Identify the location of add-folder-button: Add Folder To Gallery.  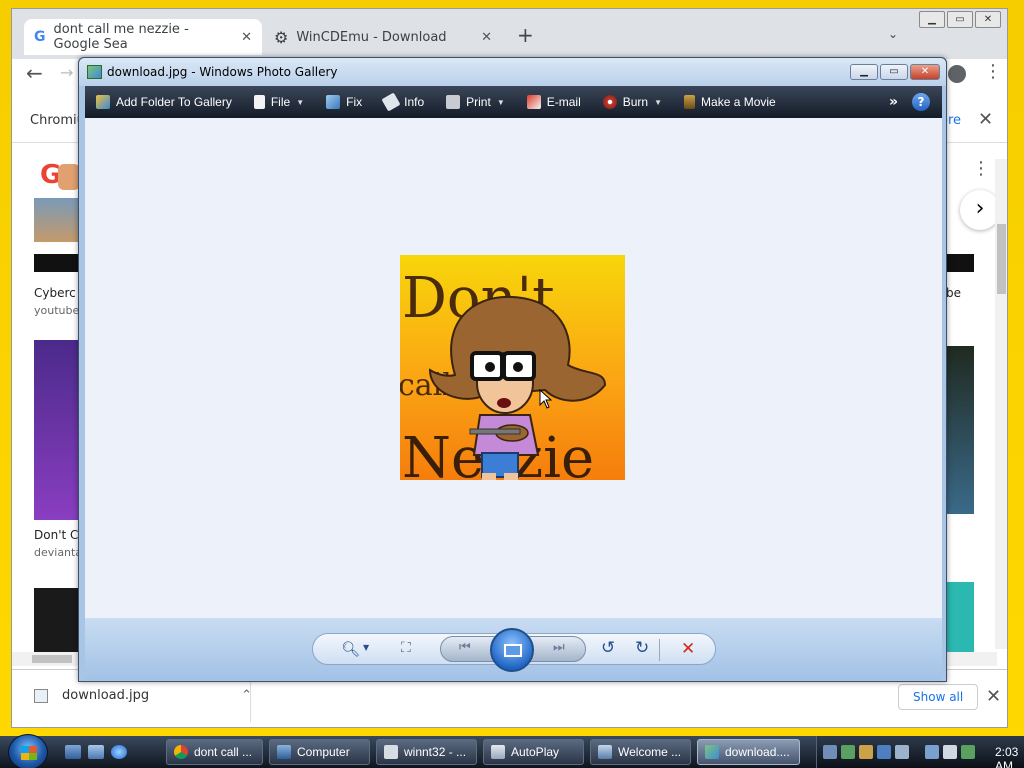
(164, 102).